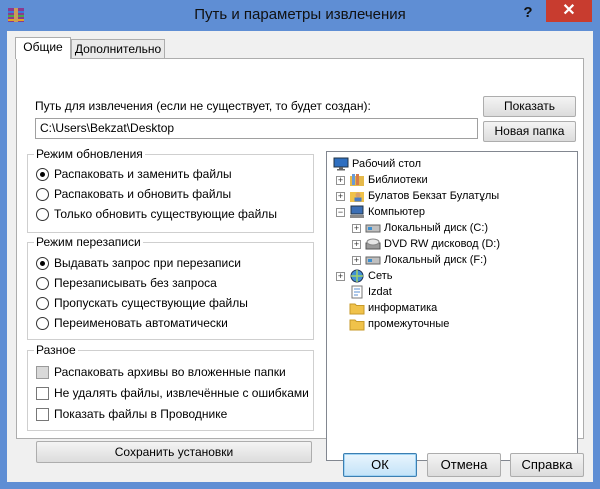 This screenshot has width=600, height=489. I want to click on new-folder-button: Новая папка, so click(529, 131).